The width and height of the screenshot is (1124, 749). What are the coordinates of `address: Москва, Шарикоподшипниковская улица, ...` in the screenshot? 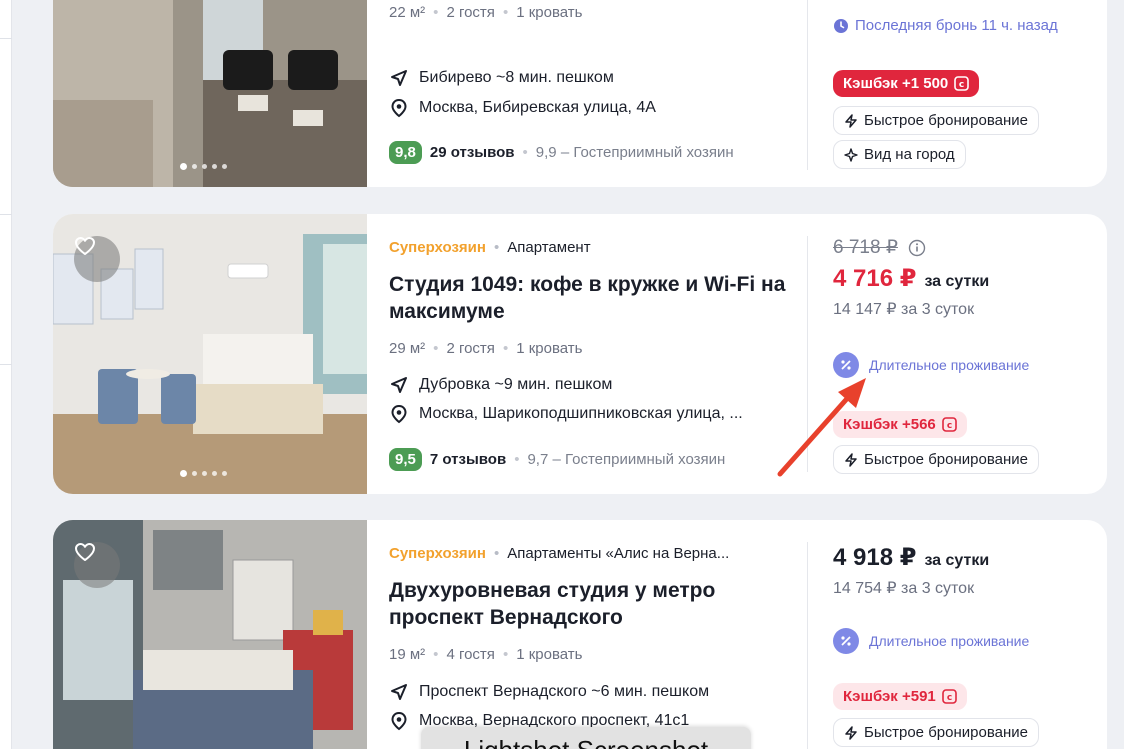 It's located at (589, 414).